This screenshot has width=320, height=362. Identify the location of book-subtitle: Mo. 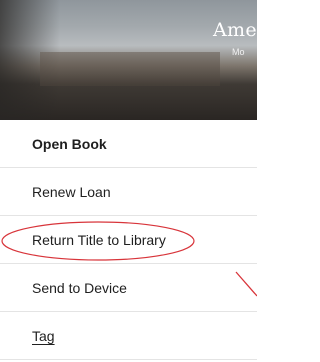
(238, 52).